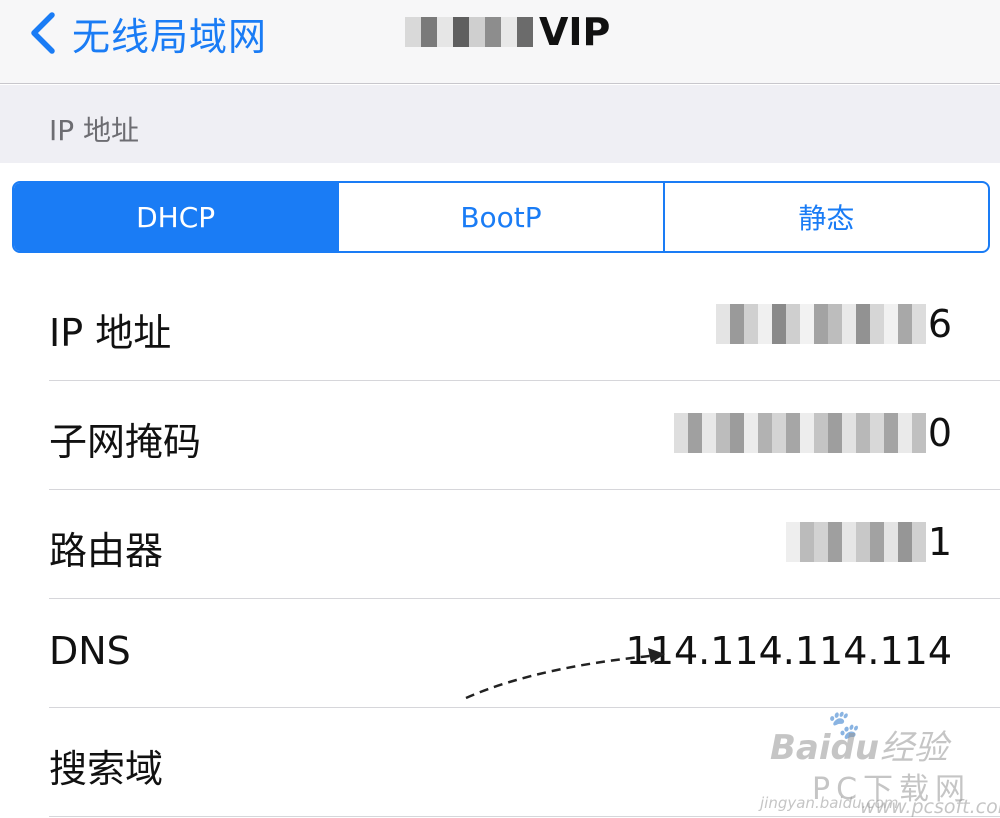  What do you see at coordinates (524, 435) in the screenshot?
I see `row-subnet-mask: 子网掩码 0` at bounding box center [524, 435].